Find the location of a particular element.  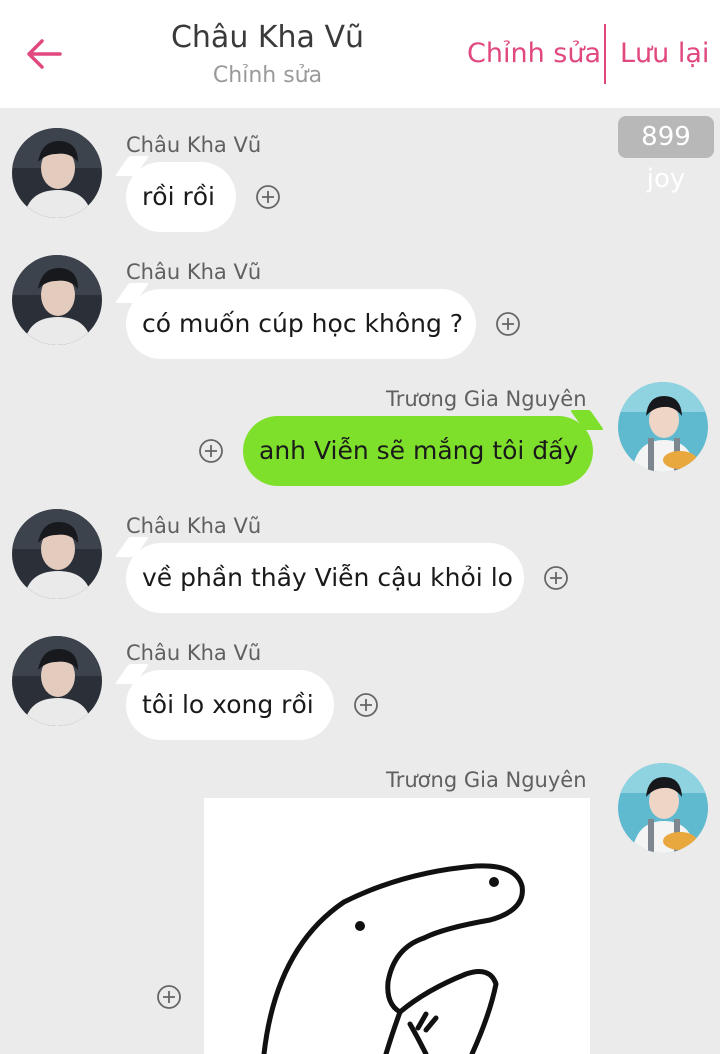

joy-badge: 899 joy is located at coordinates (666, 155).